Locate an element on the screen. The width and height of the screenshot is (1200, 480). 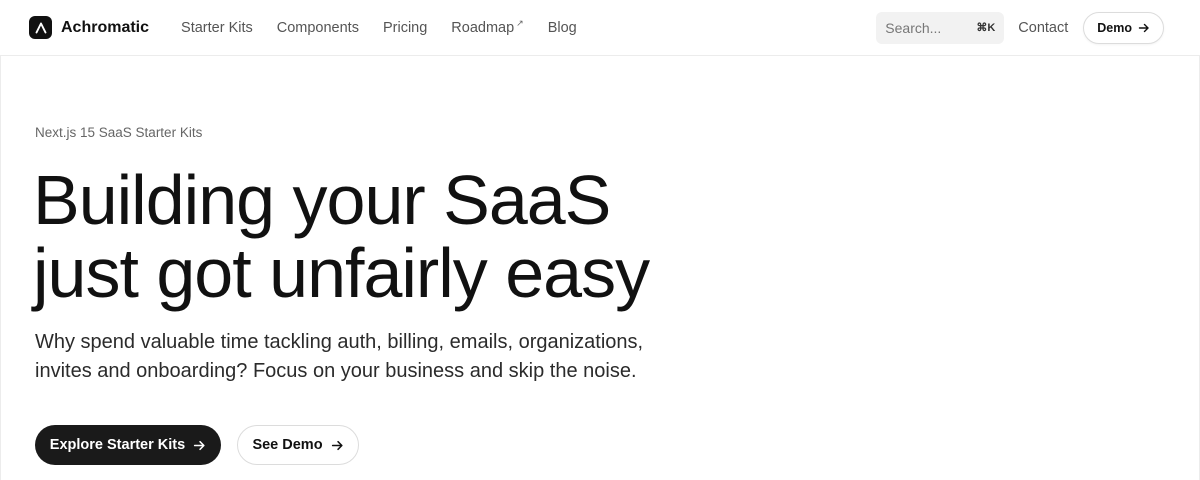
hero-eyebrow: Next.js 15 SaaS Starter Kits is located at coordinates (119, 132).